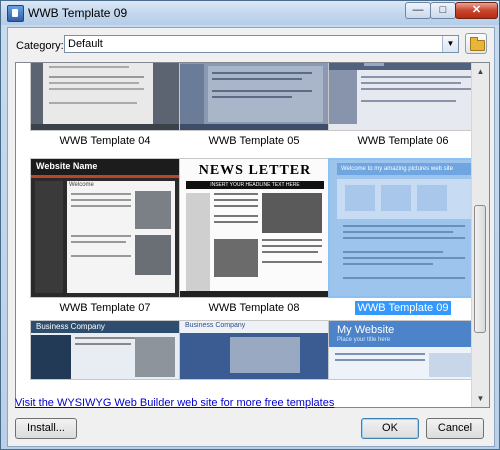 Image resolution: width=500 pixels, height=450 pixels. Describe the element at coordinates (261, 44) in the screenshot. I see `category-dropdown: Default ▼` at that location.